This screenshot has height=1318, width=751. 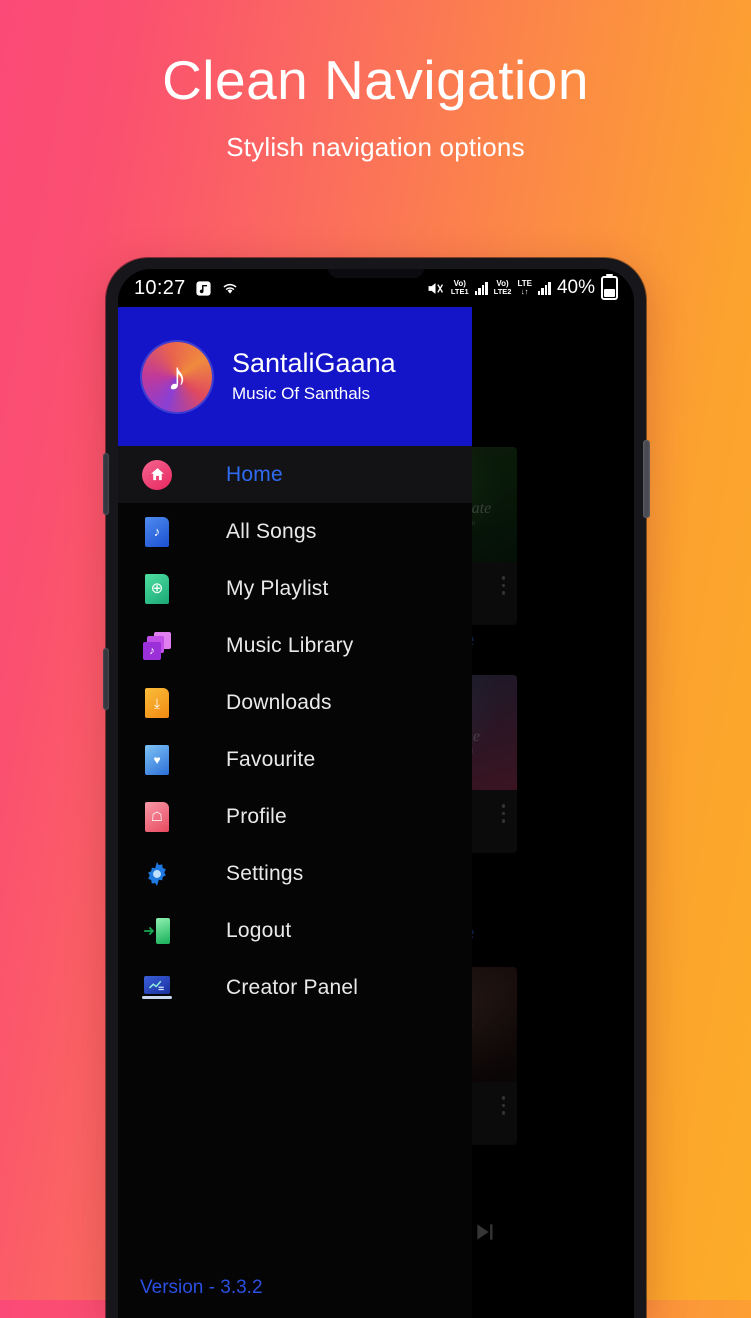 What do you see at coordinates (576, 288) in the screenshot?
I see `battery-percent: 40%` at bounding box center [576, 288].